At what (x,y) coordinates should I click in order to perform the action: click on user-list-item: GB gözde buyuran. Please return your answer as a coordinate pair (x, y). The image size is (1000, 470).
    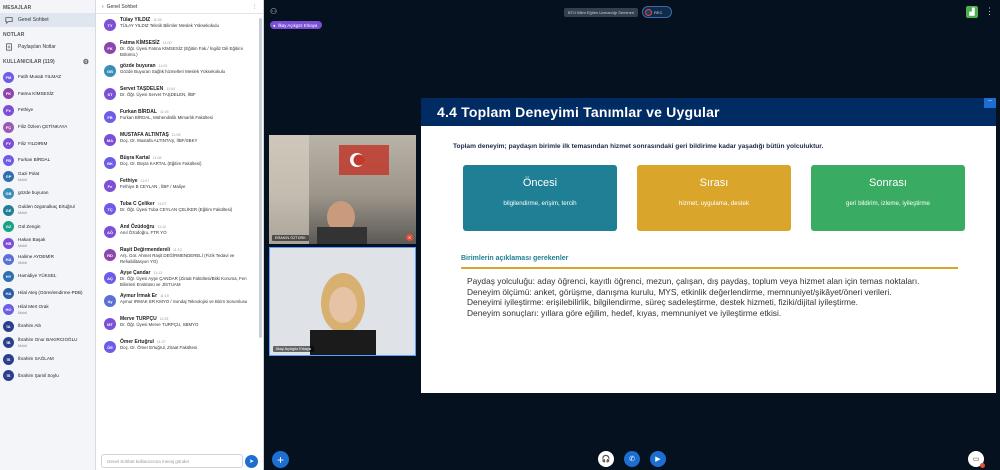
    Looking at the image, I should click on (47, 193).